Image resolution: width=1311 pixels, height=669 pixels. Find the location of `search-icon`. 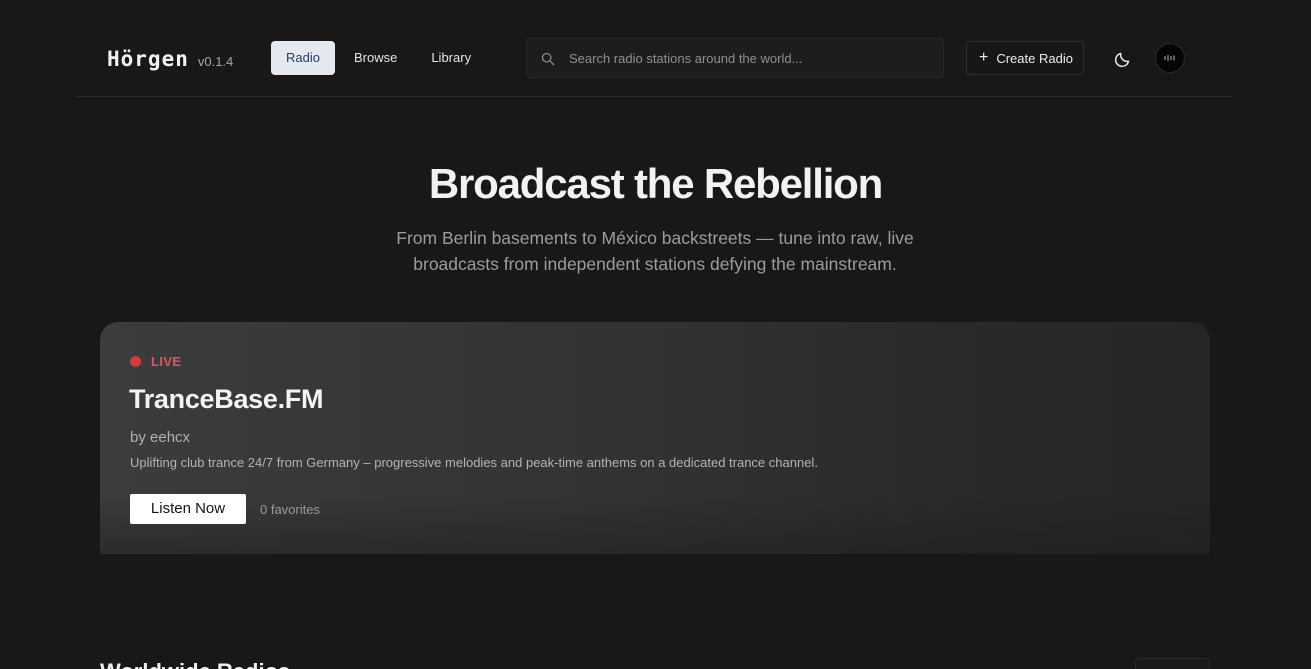

search-icon is located at coordinates (548, 59).